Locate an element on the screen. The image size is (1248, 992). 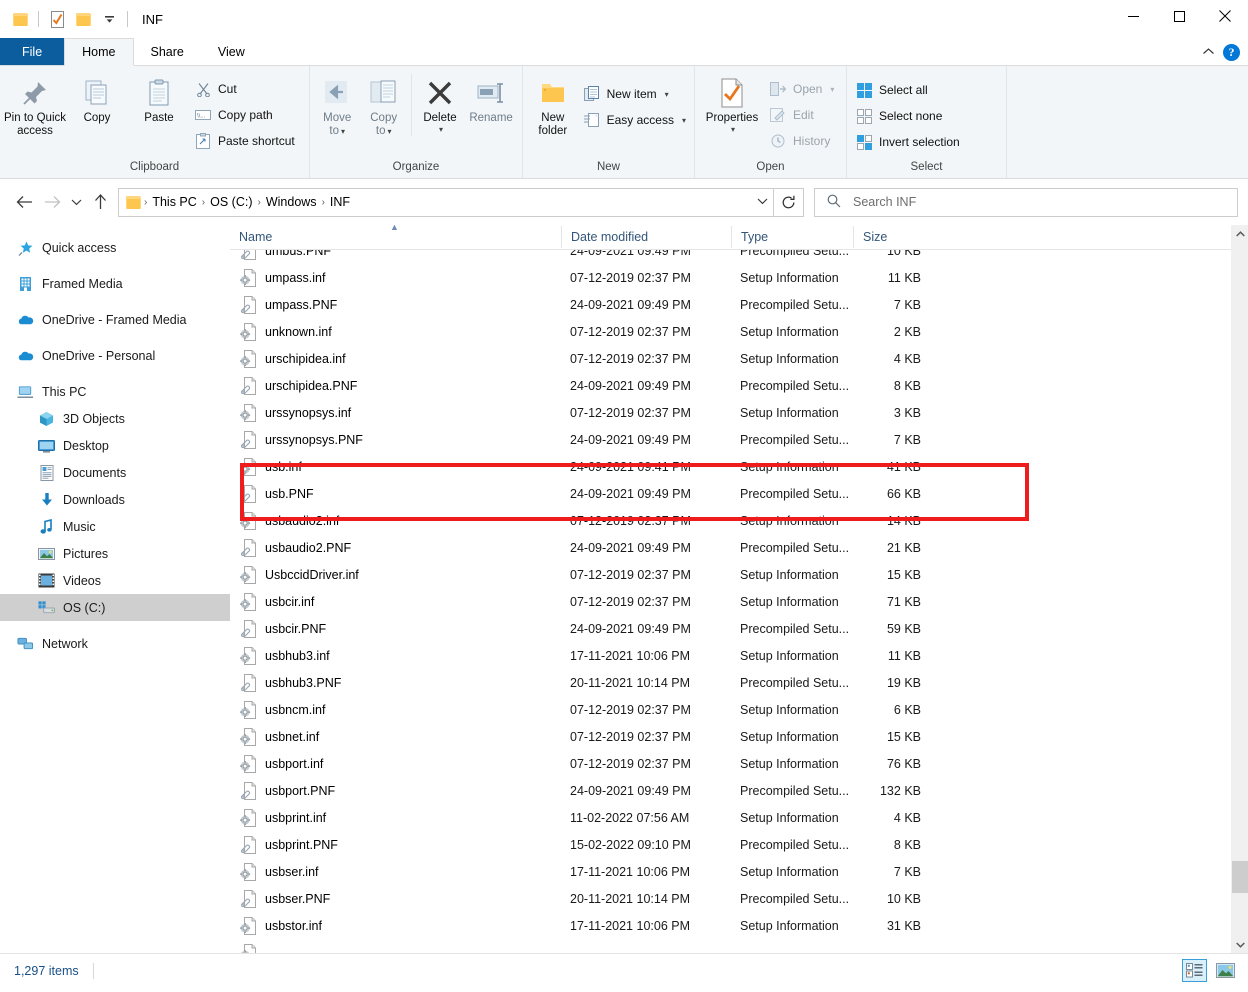
move-to-button: Move to ▾ is located at coordinates (337, 105).